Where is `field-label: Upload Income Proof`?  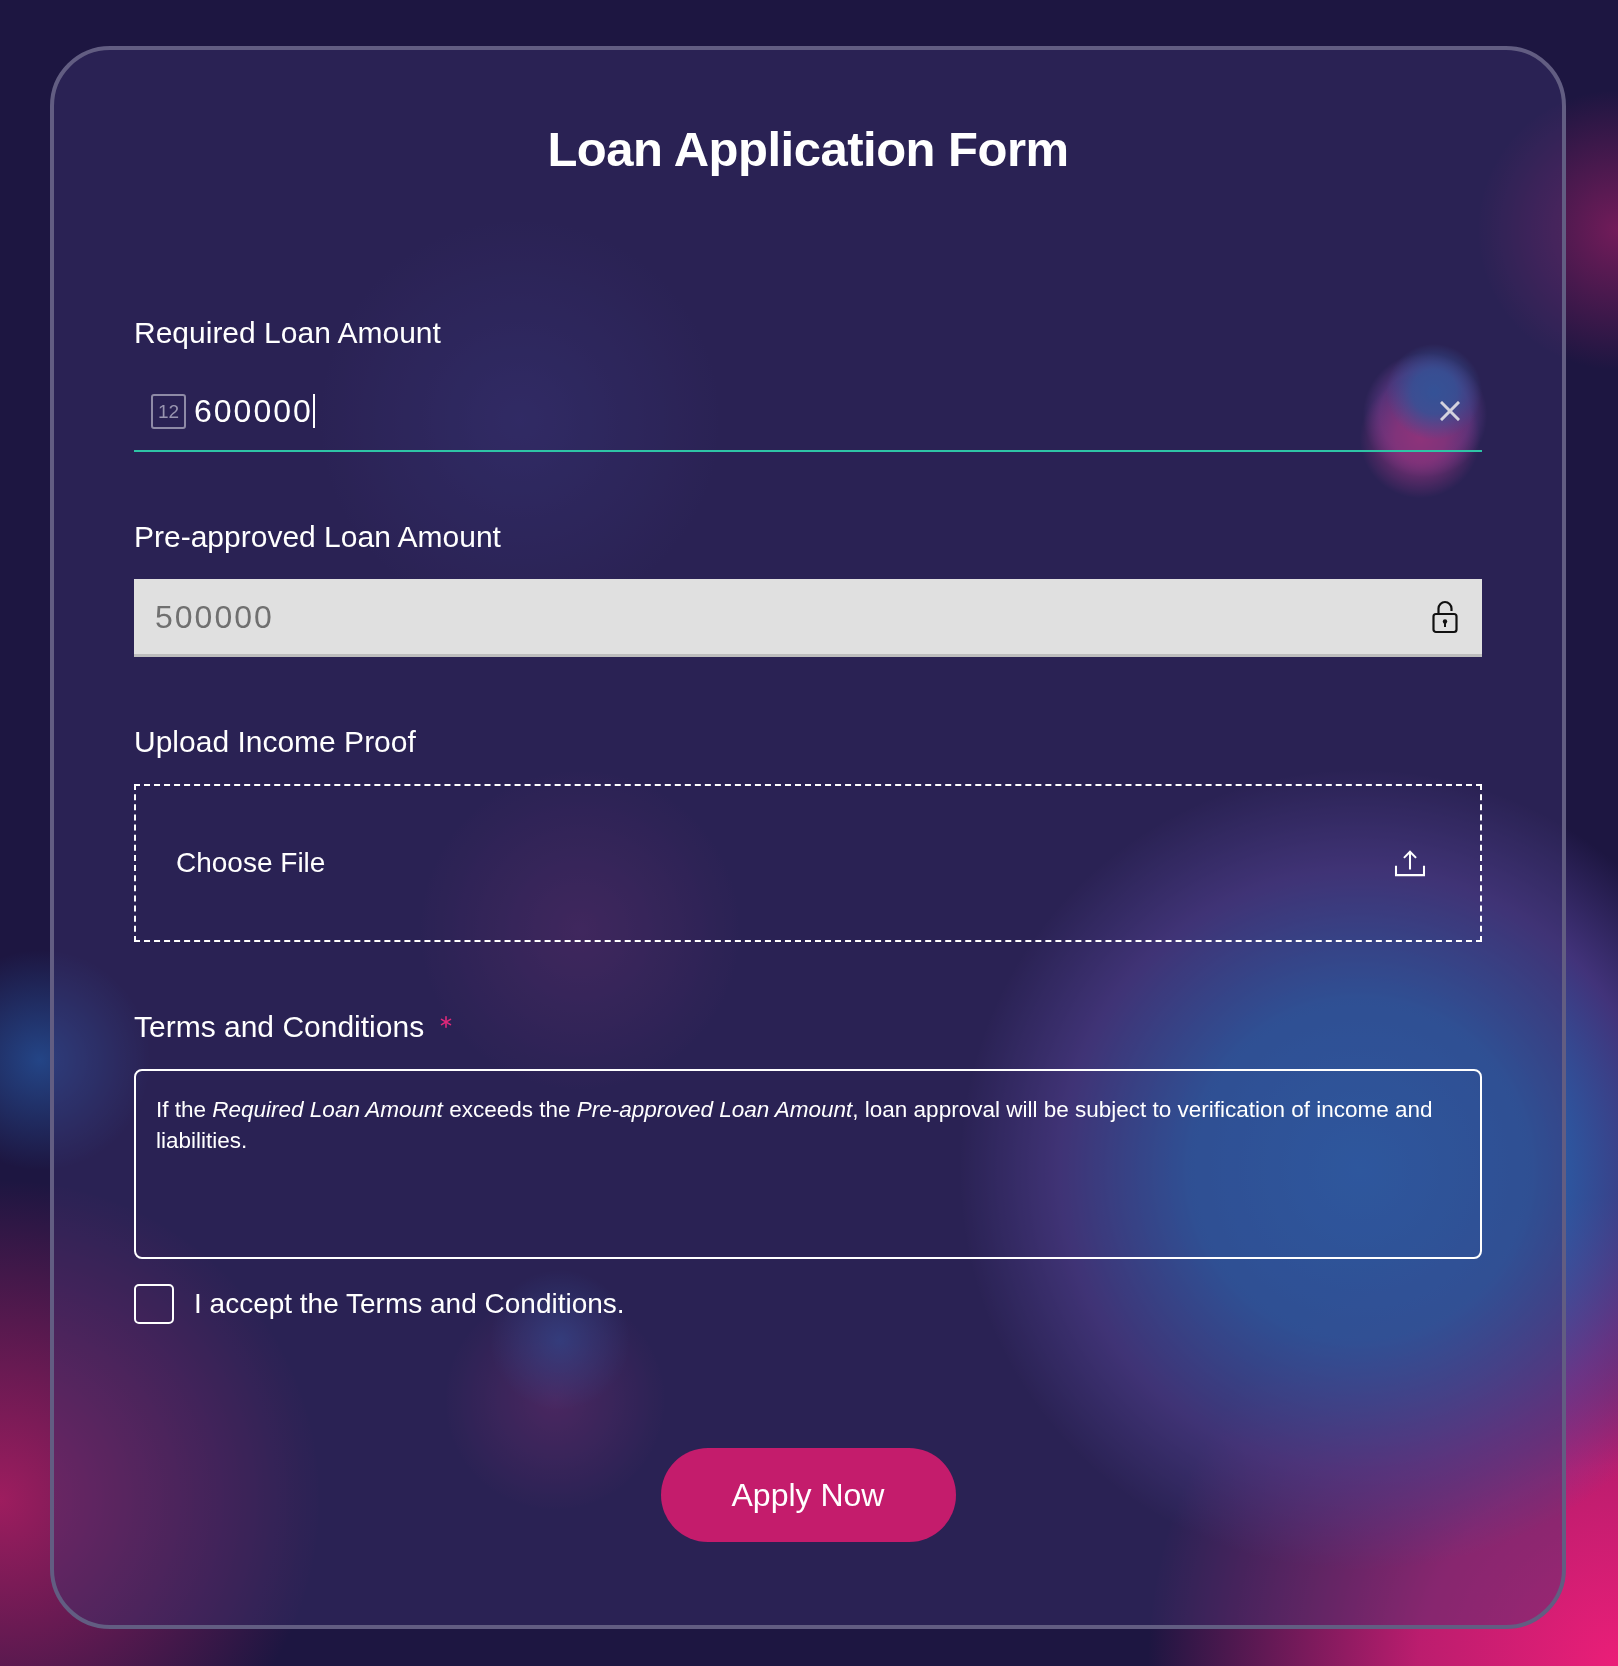 field-label: Upload Income Proof is located at coordinates (275, 742).